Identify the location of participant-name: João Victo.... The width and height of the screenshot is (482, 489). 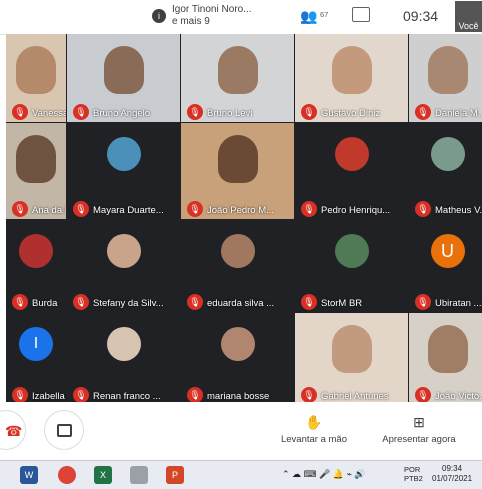
(458, 396).